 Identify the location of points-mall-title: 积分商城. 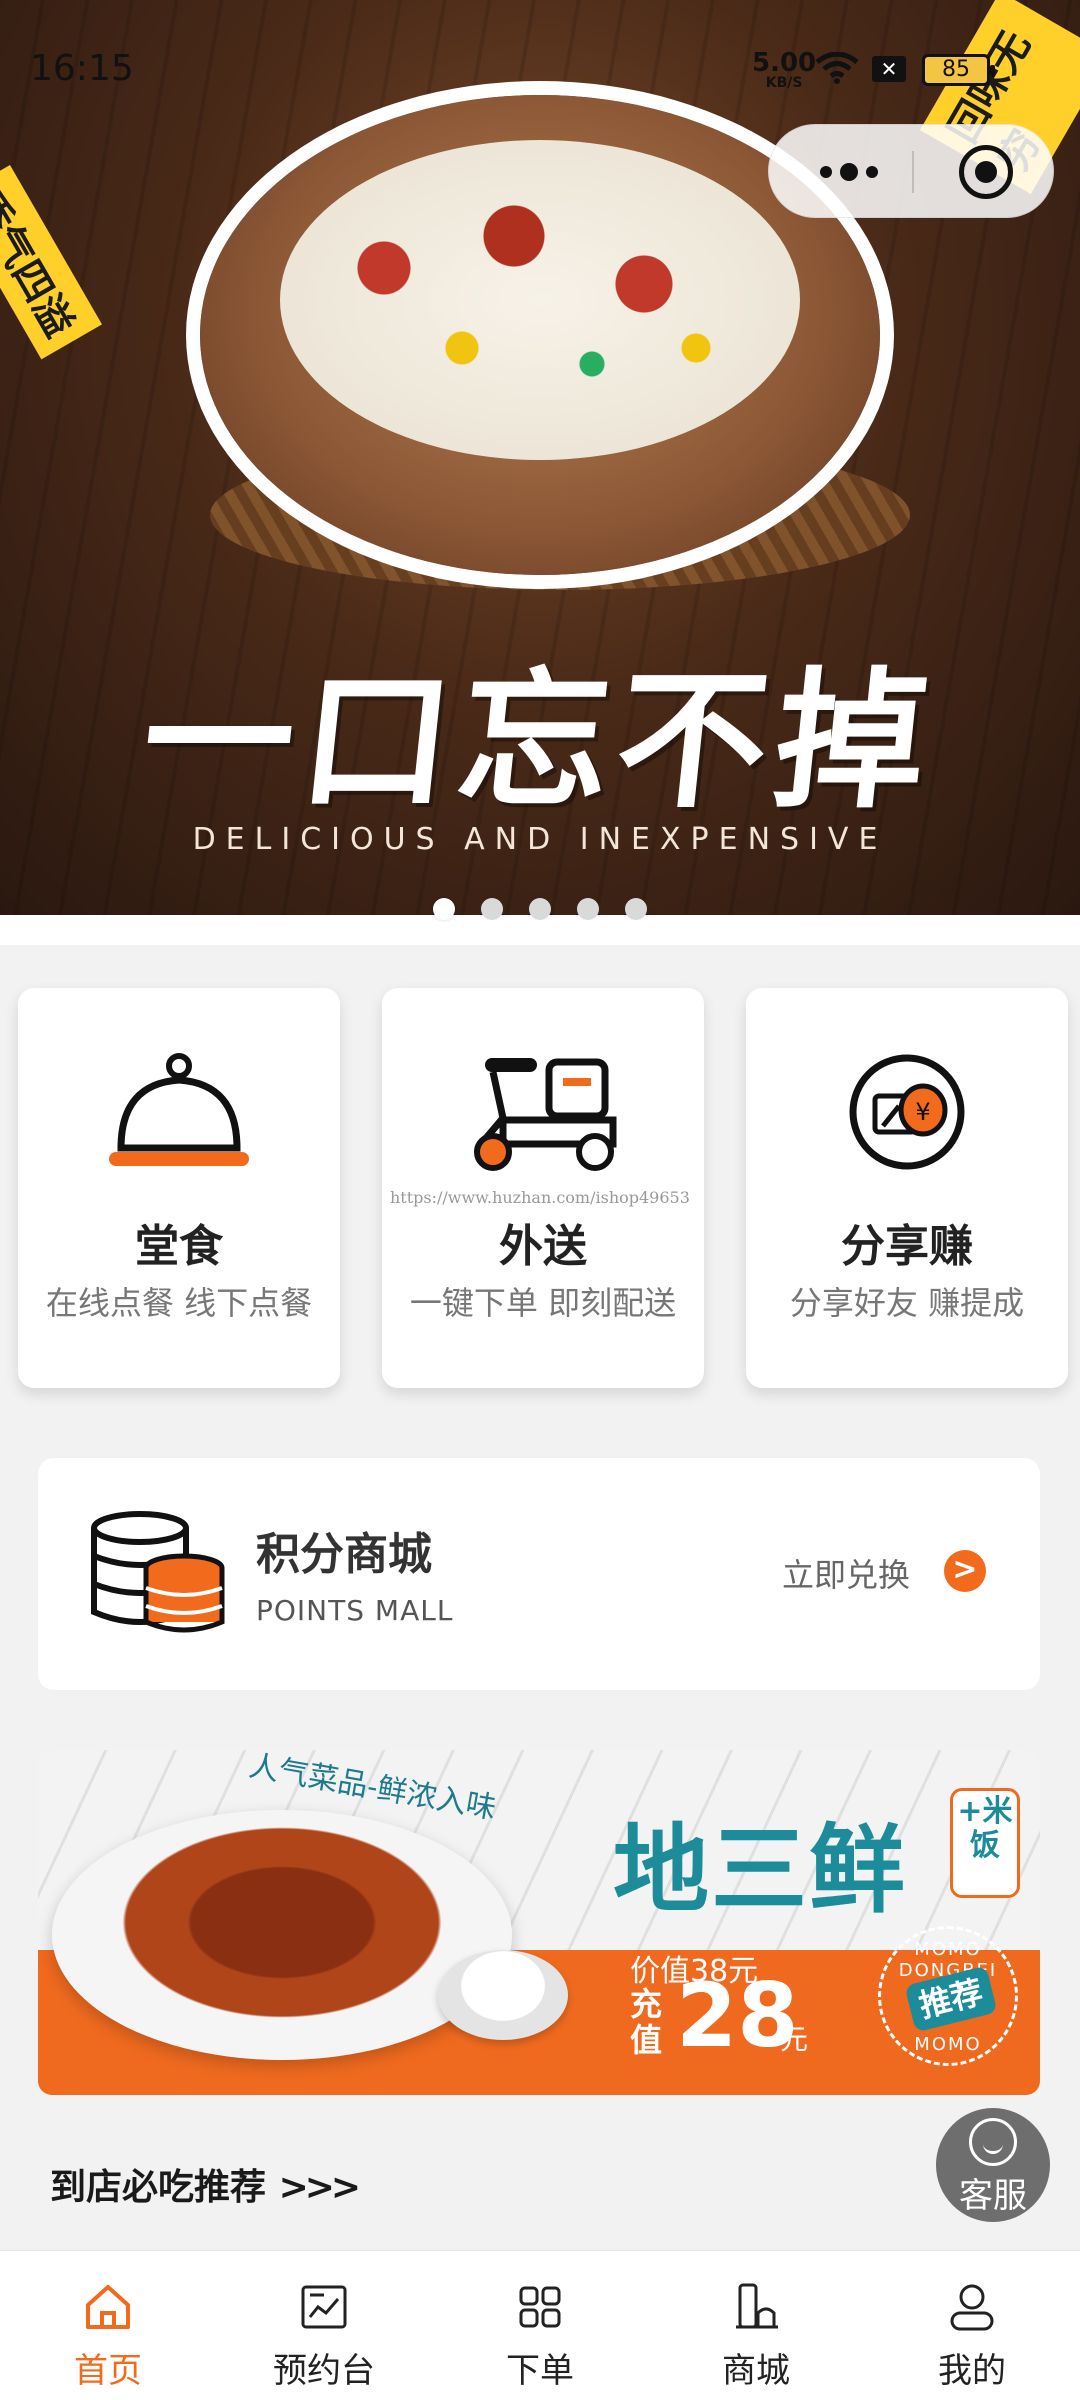
(344, 1554).